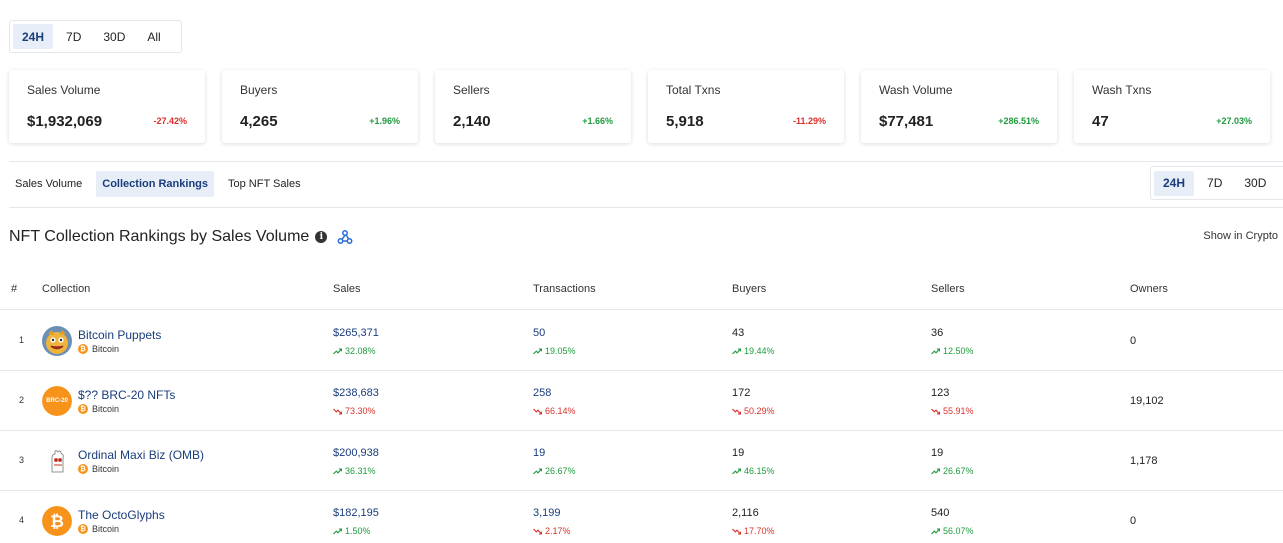  I want to click on collection-name-link: Ordinal Maxi Biz (OMB), so click(141, 455).